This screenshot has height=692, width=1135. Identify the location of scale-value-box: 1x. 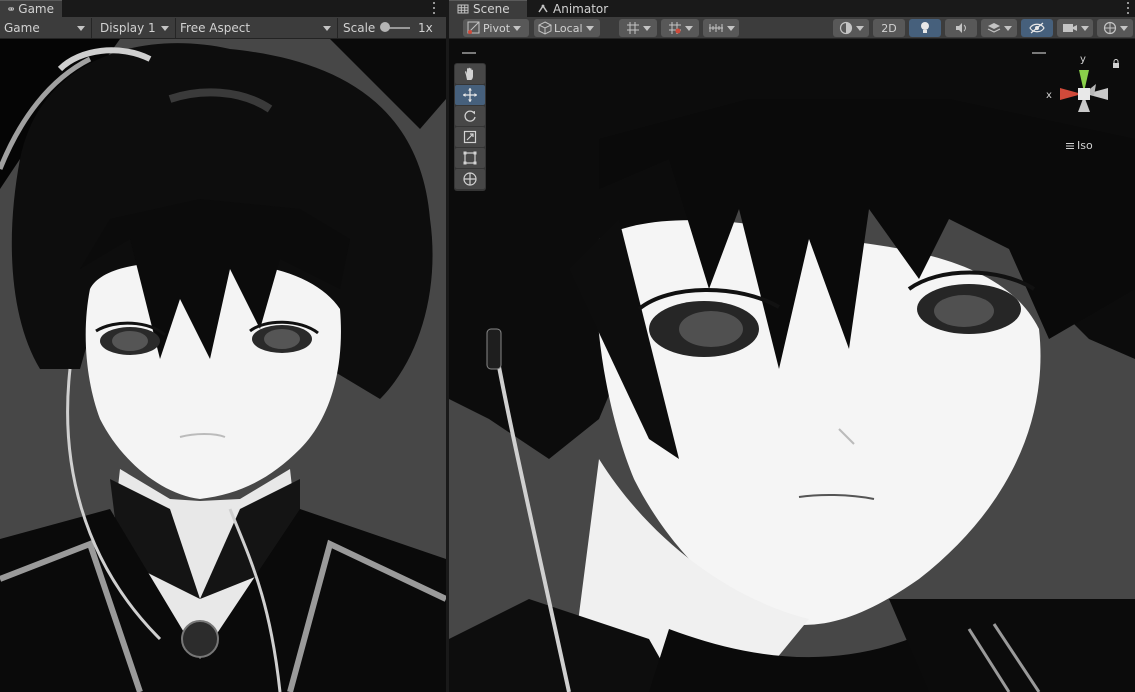
(429, 28).